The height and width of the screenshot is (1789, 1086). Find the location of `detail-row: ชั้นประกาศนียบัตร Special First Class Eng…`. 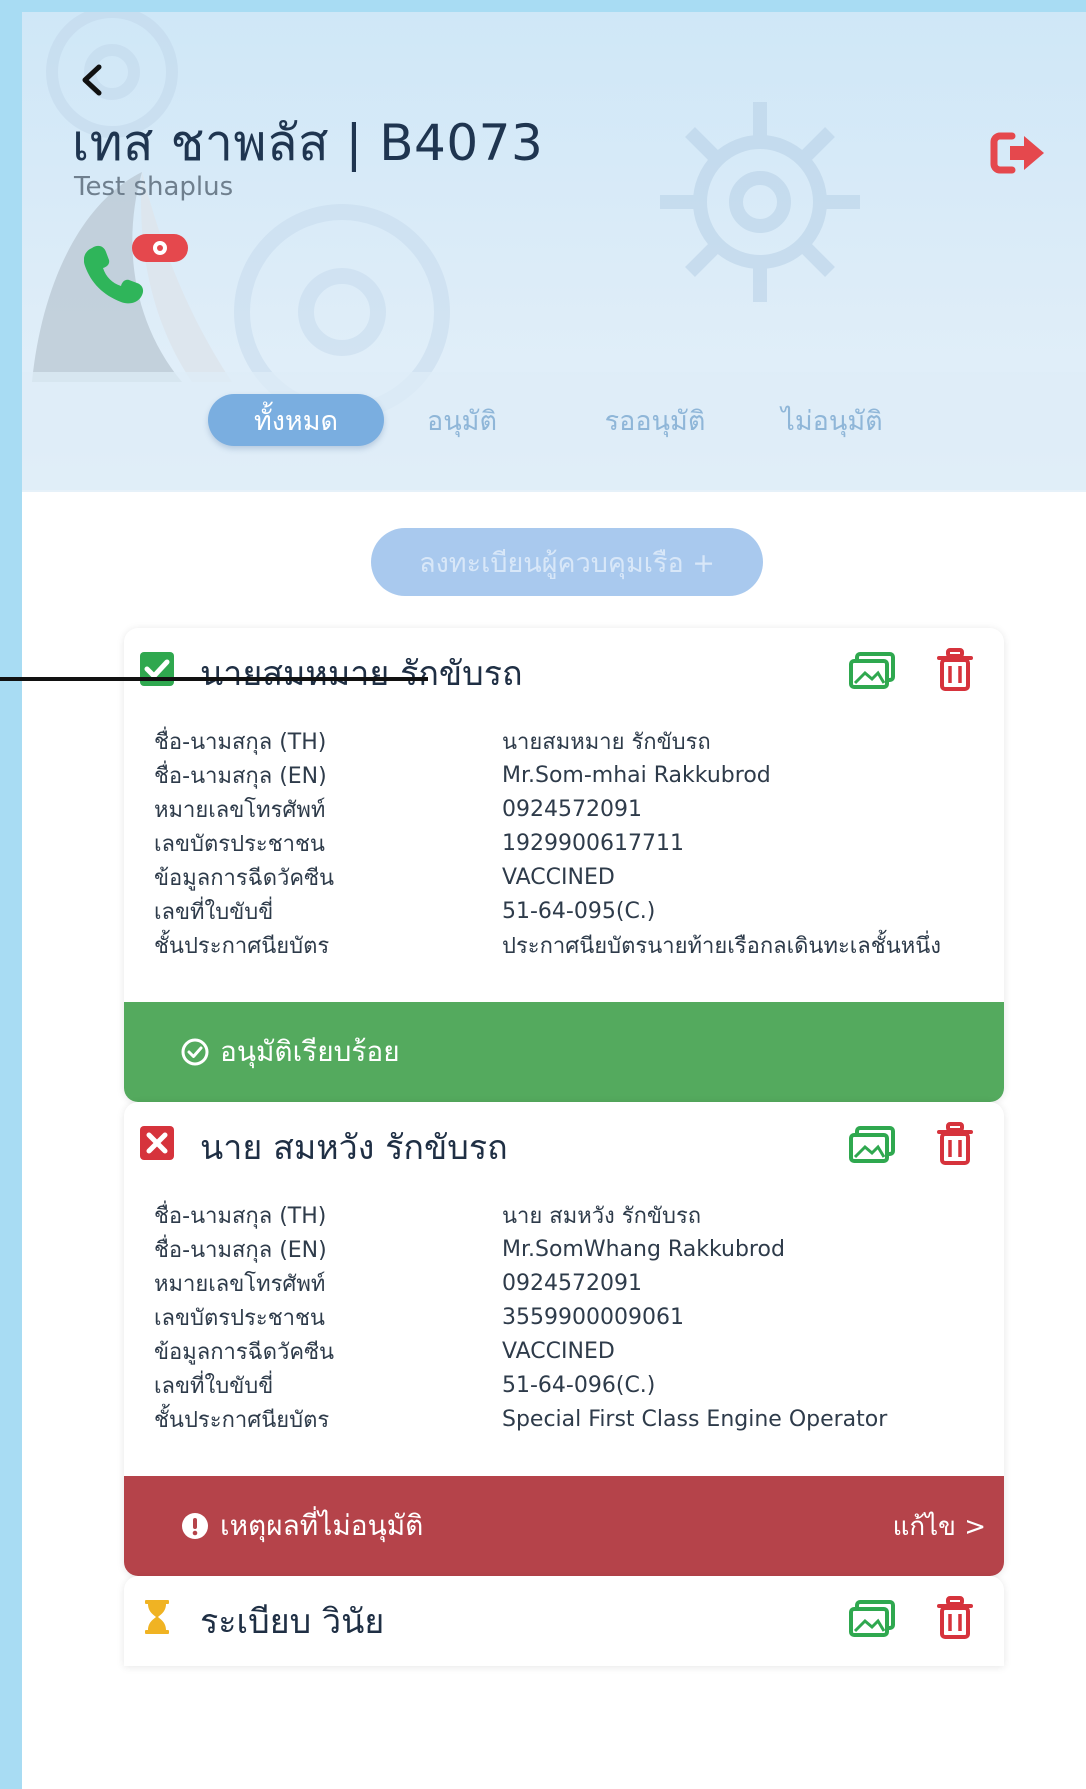

detail-row: ชั้นประกาศนียบัตร Special First Class Eng… is located at coordinates (579, 1419).